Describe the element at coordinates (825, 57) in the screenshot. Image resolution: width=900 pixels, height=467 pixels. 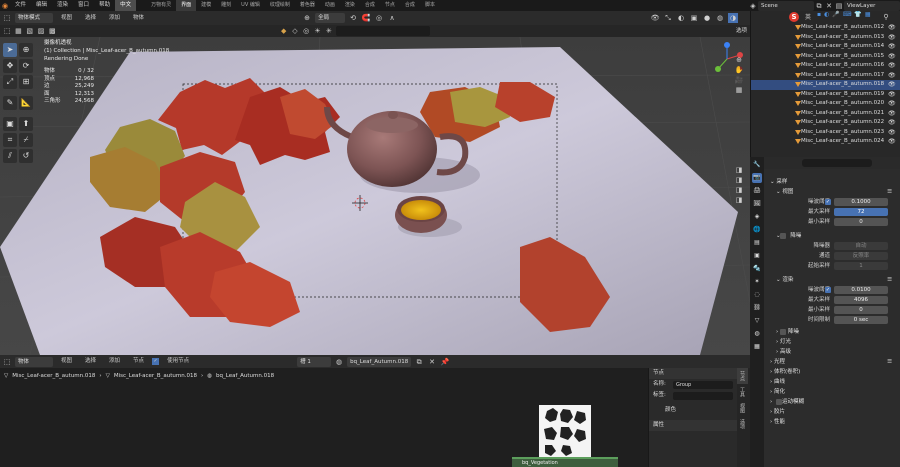
I see `outliner-item: Misc_Leaf-acer_B_autumn.015 👁` at that location.